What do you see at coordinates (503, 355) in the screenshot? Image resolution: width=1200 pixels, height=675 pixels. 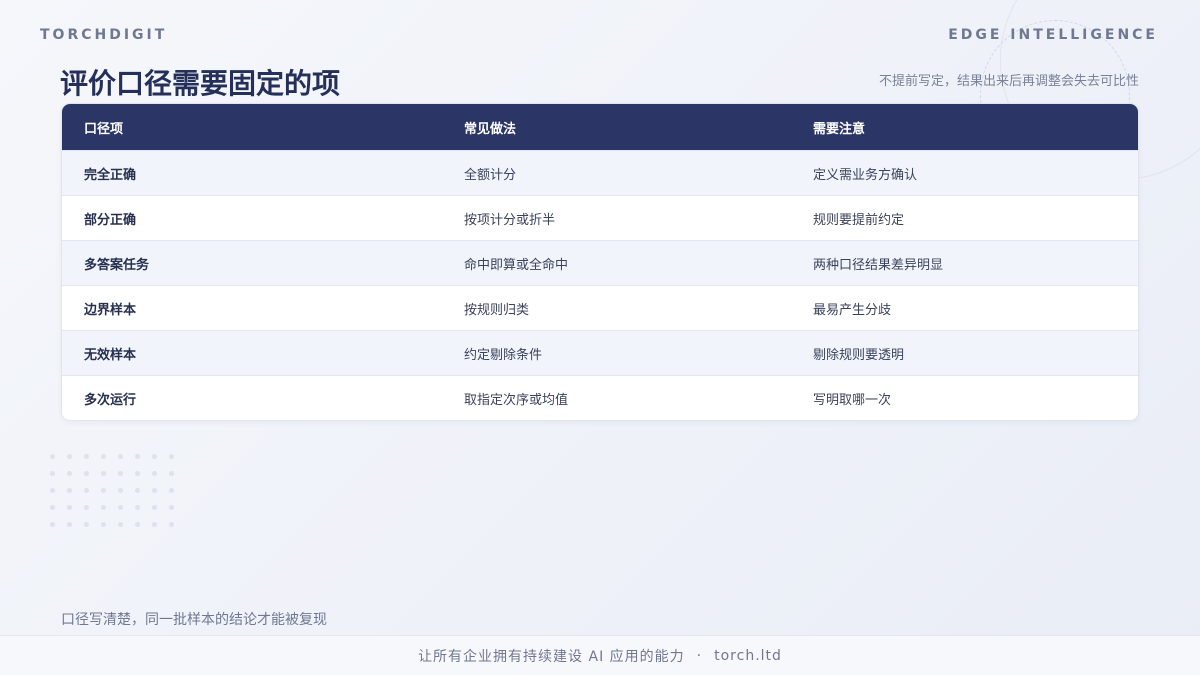 I see `cell-practice: 约定剔除条件` at bounding box center [503, 355].